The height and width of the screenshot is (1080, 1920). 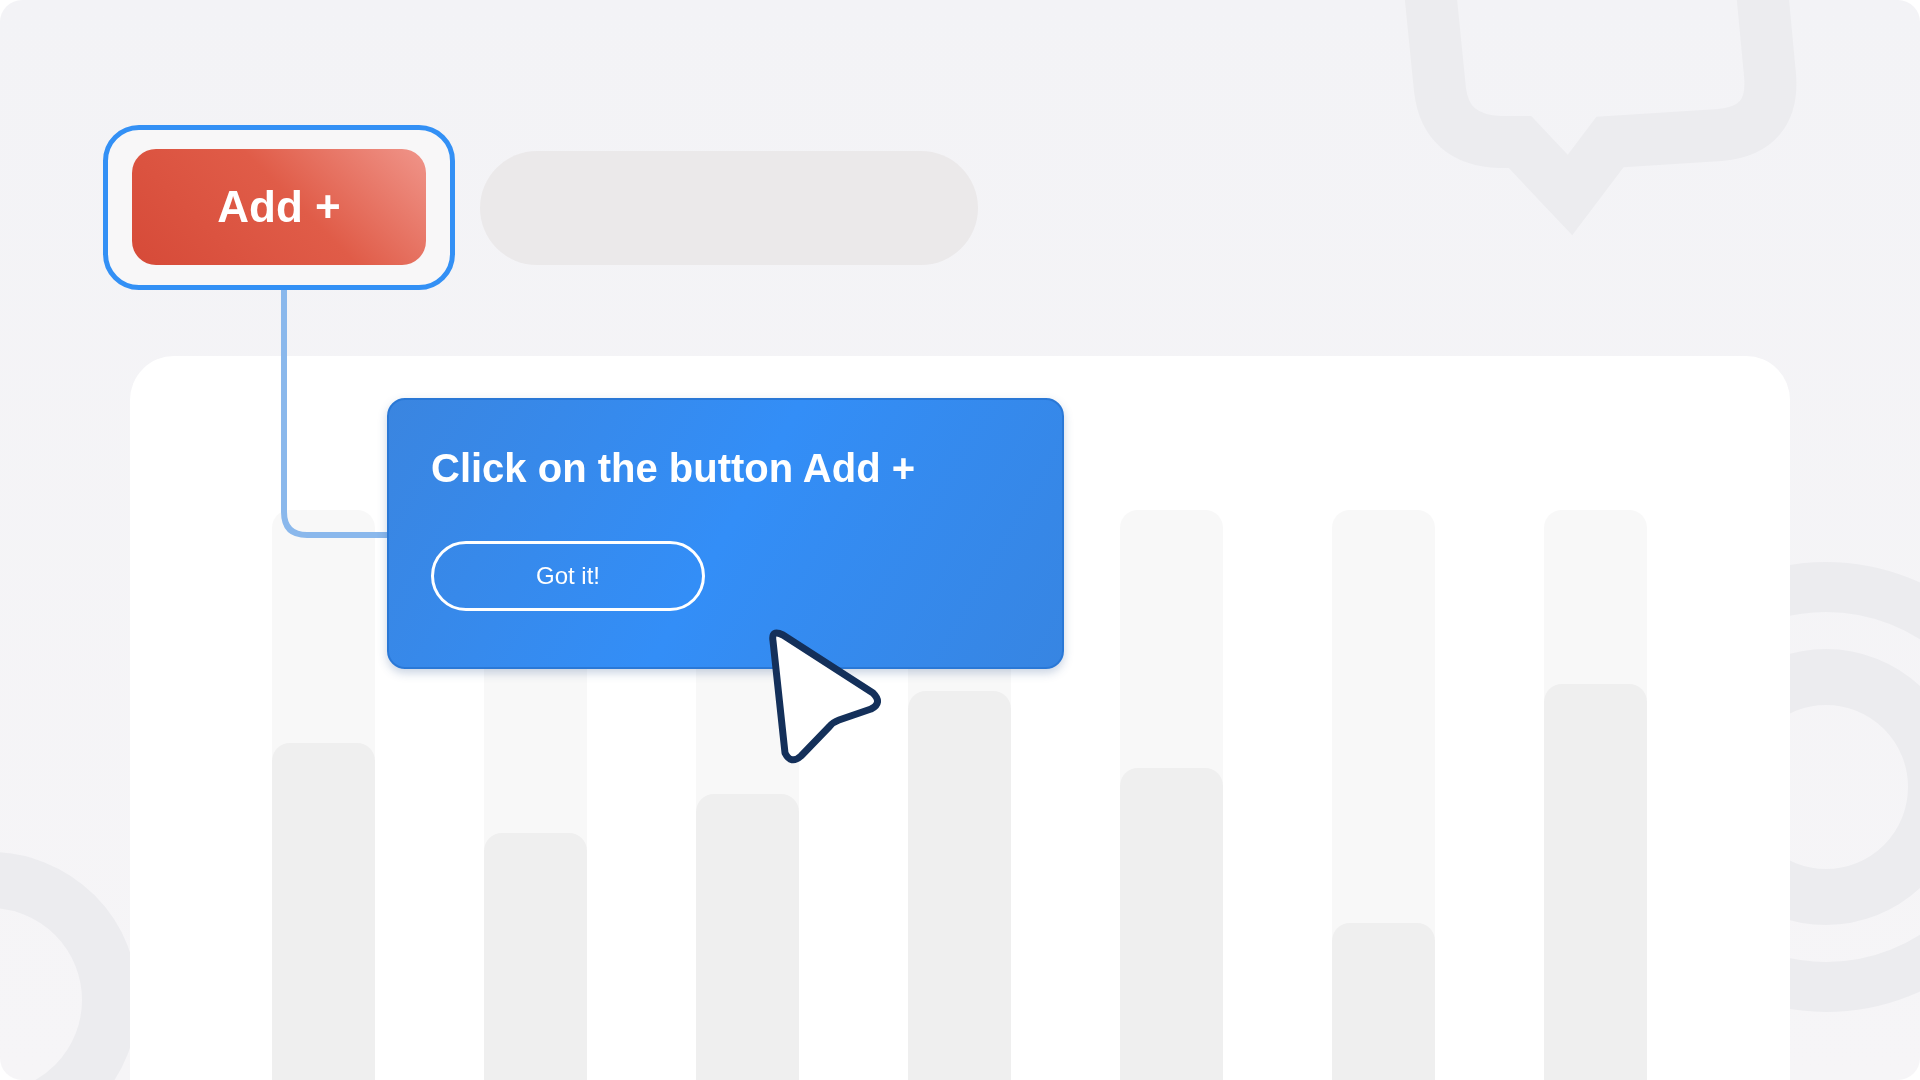 What do you see at coordinates (673, 468) in the screenshot?
I see `tooltip-title: Click on the button Add +` at bounding box center [673, 468].